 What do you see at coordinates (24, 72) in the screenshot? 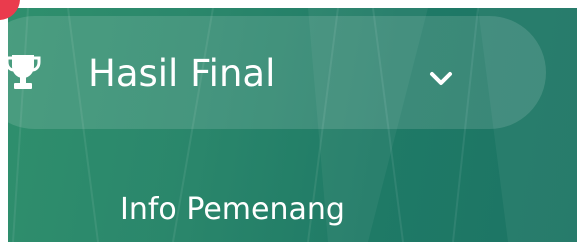
I see `trophy-icon` at bounding box center [24, 72].